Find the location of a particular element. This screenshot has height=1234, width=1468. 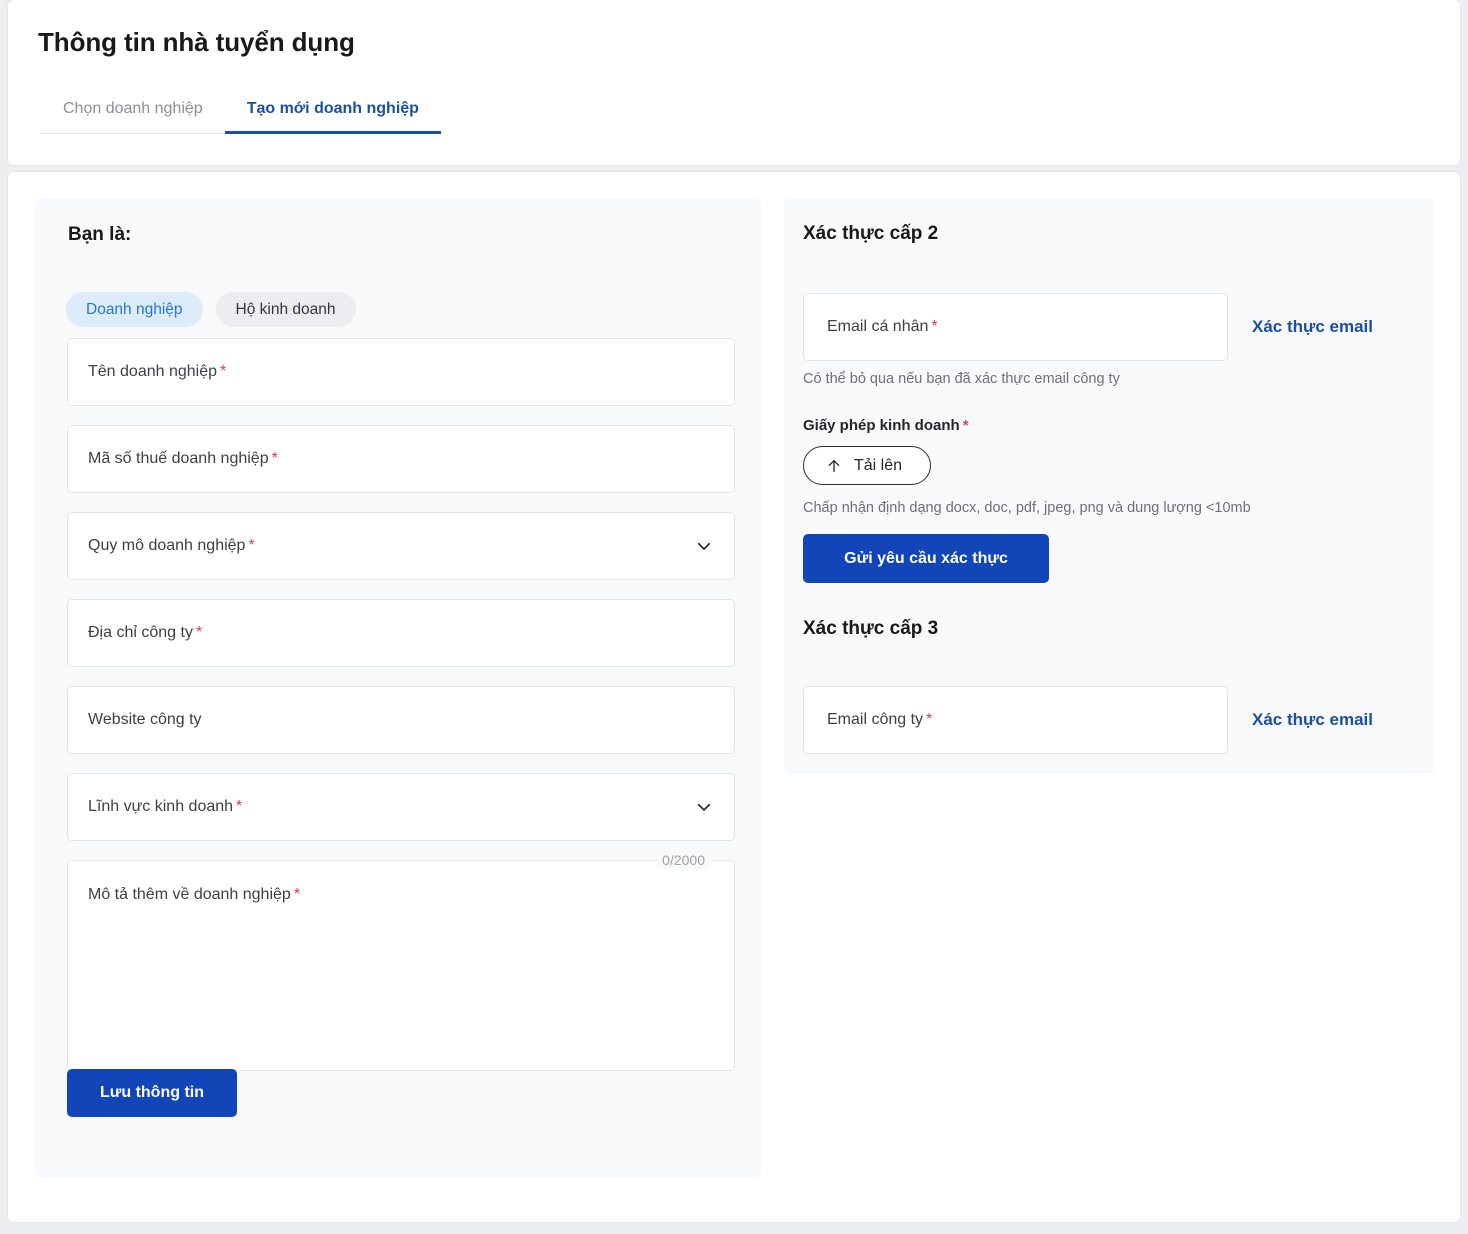

chip-label: Hộ kinh doanh is located at coordinates (285, 309).